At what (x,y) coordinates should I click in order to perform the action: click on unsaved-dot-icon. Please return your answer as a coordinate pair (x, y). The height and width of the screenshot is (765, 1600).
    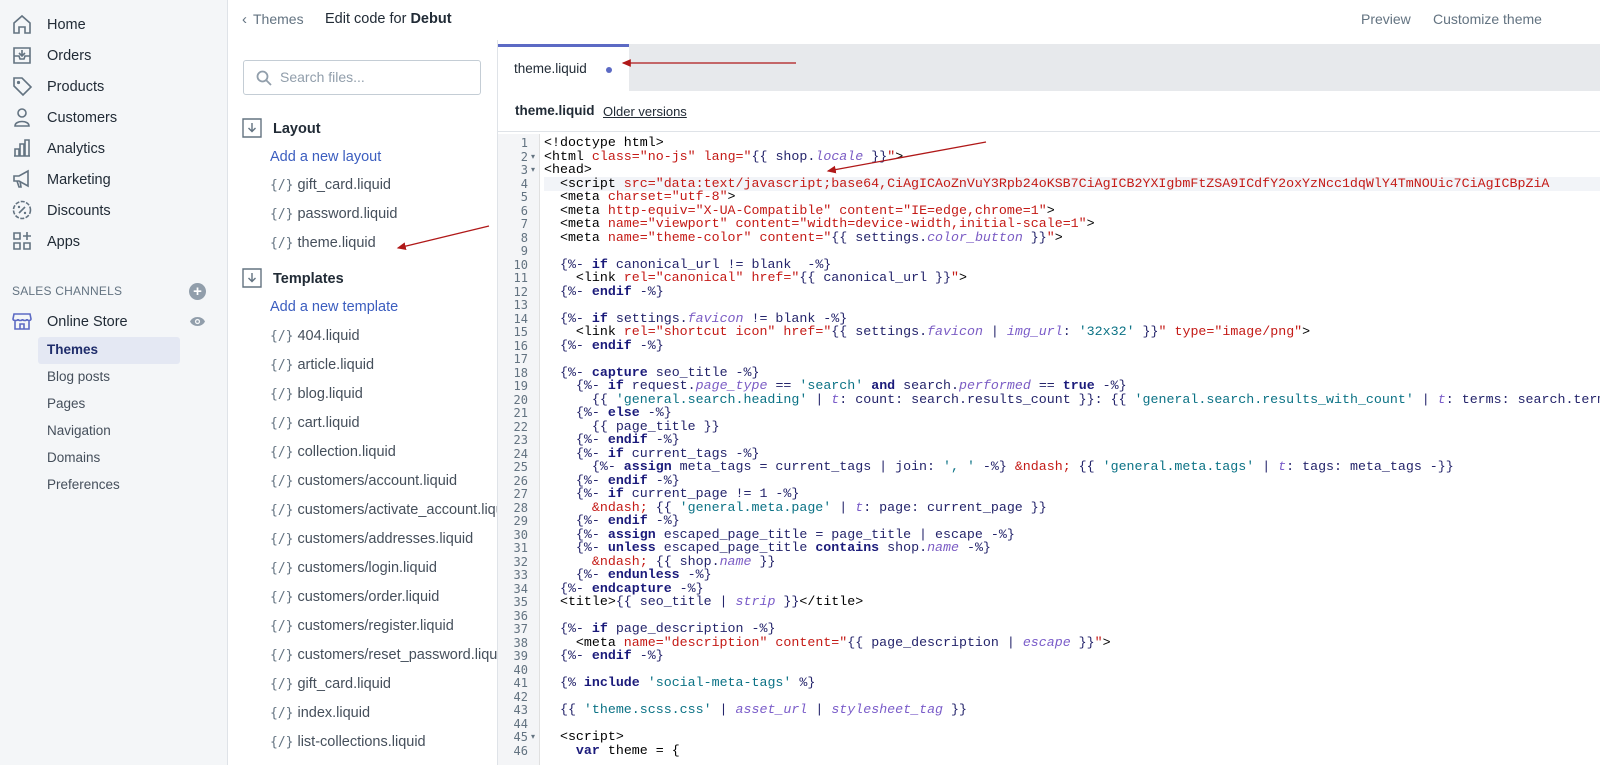
    Looking at the image, I should click on (609, 70).